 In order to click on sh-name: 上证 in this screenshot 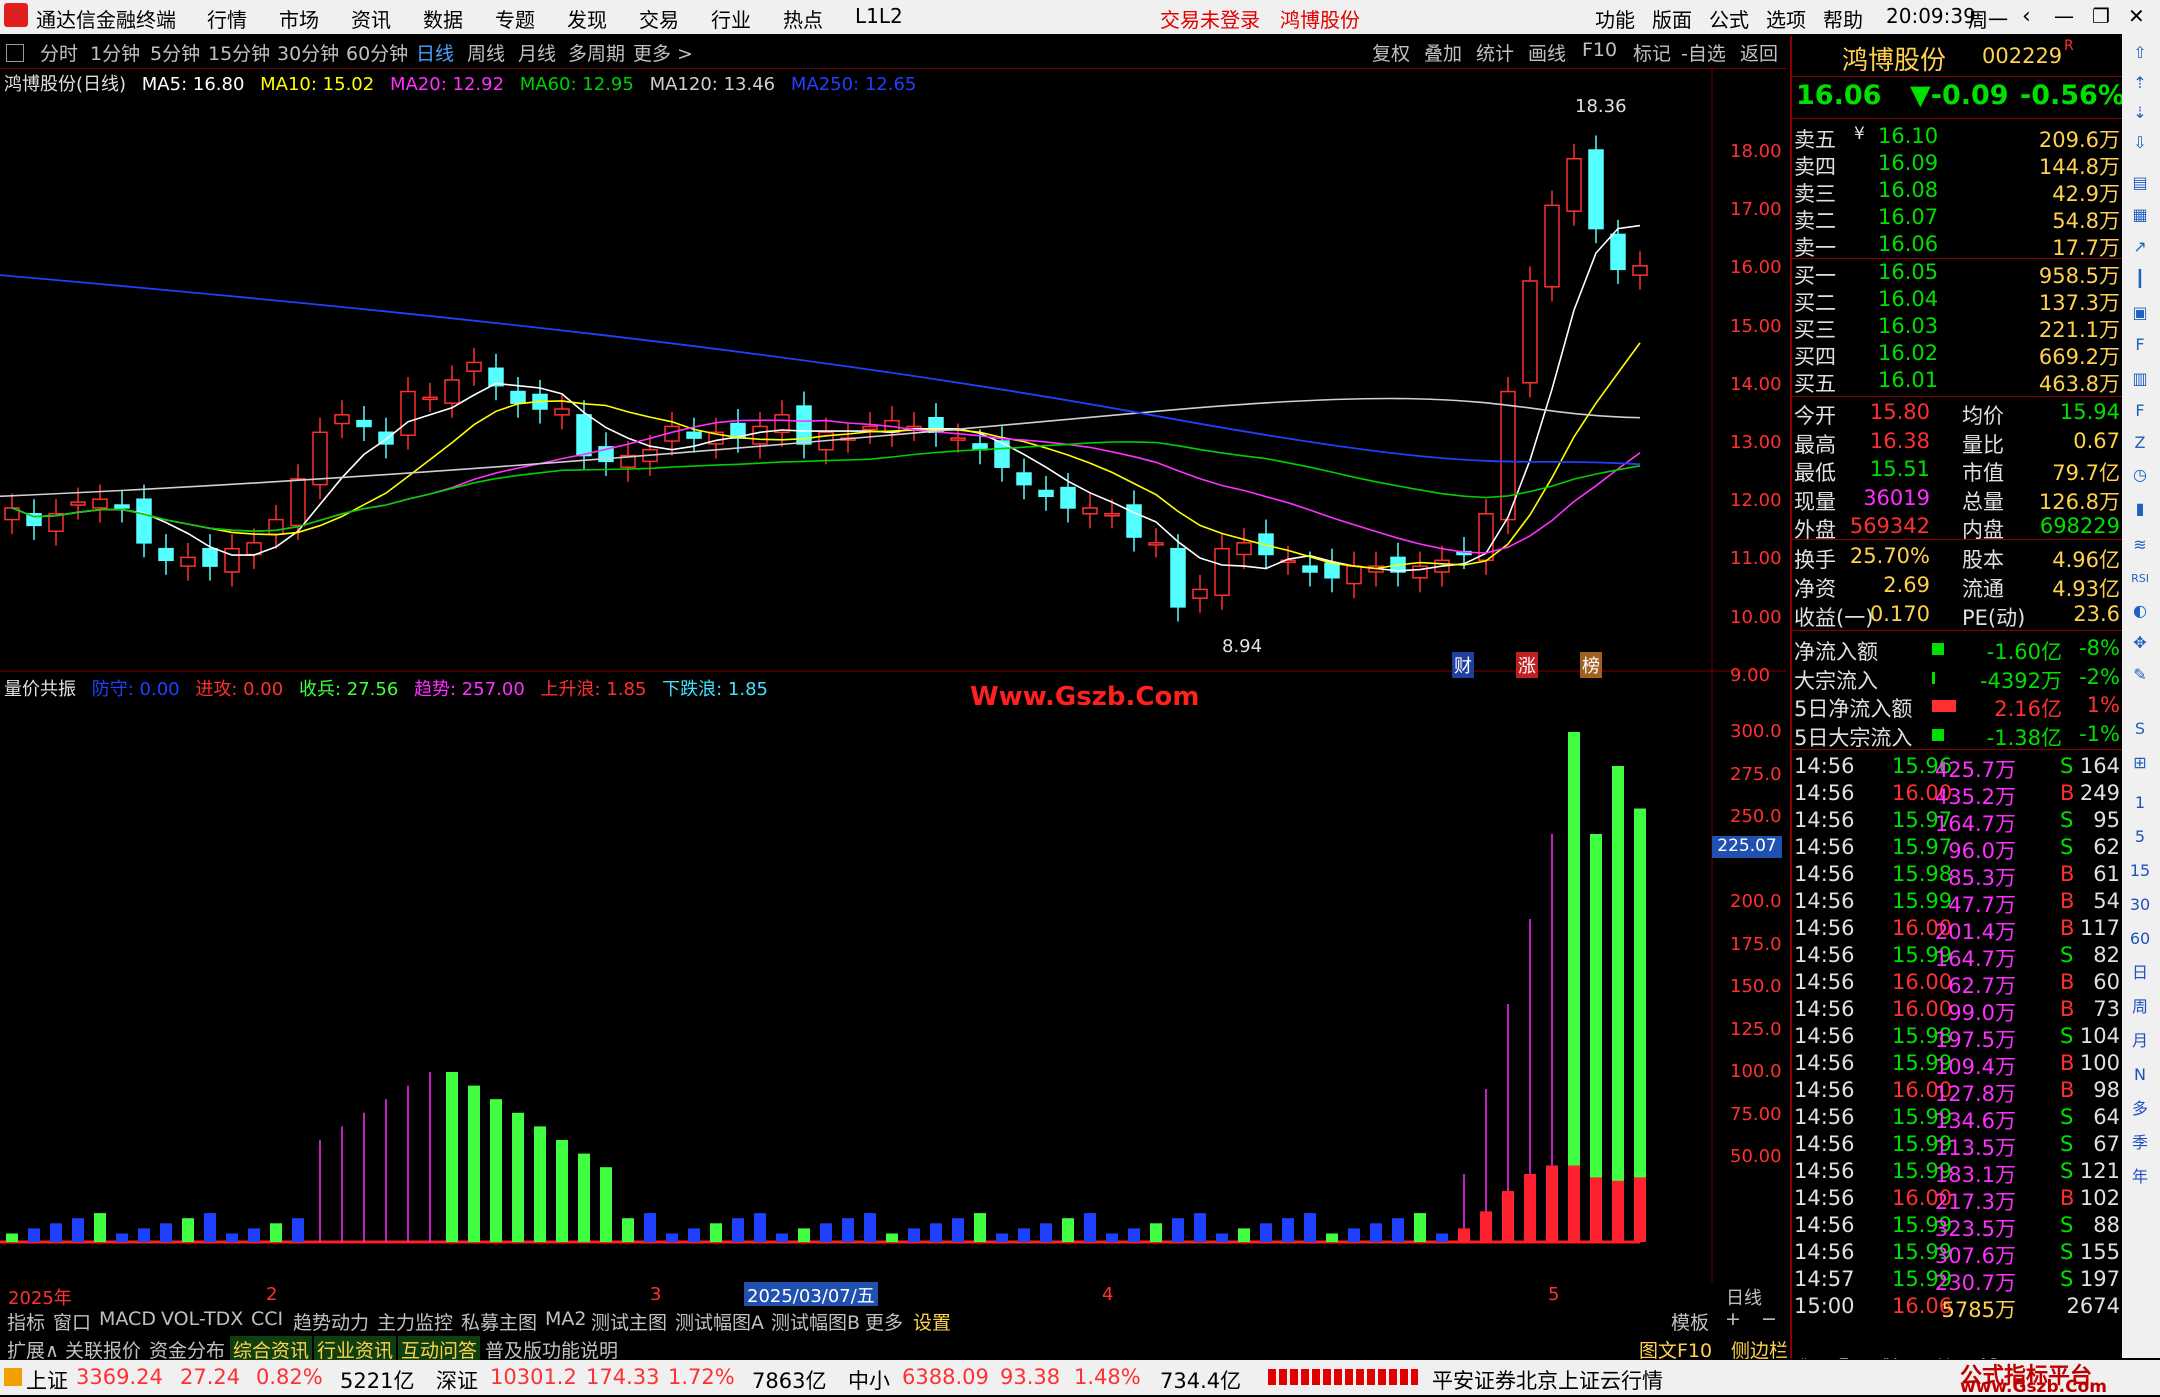, I will do `click(47, 1380)`.